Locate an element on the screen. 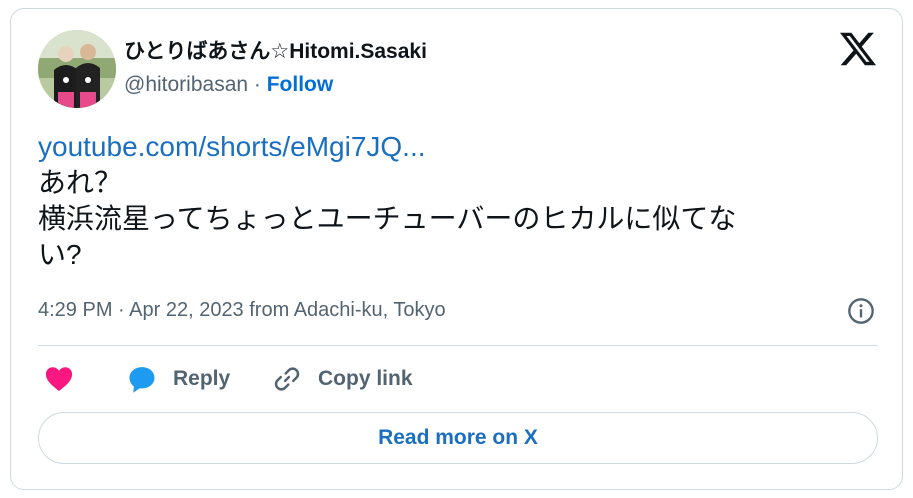 The height and width of the screenshot is (498, 913). tweet-line: い? is located at coordinates (60, 254).